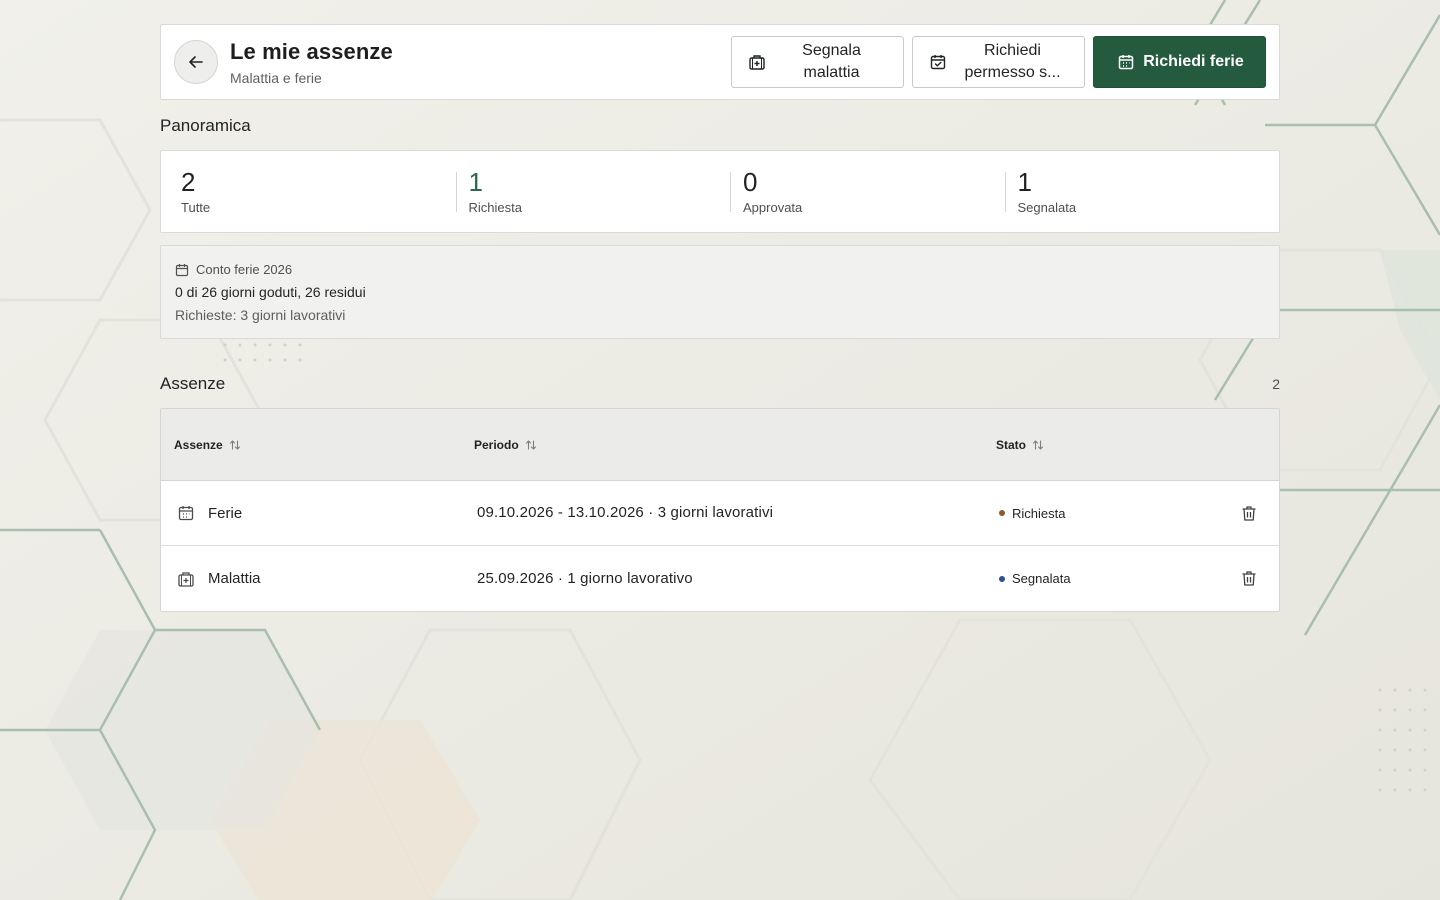  I want to click on stat-requested: 1 Richiesta, so click(593, 190).